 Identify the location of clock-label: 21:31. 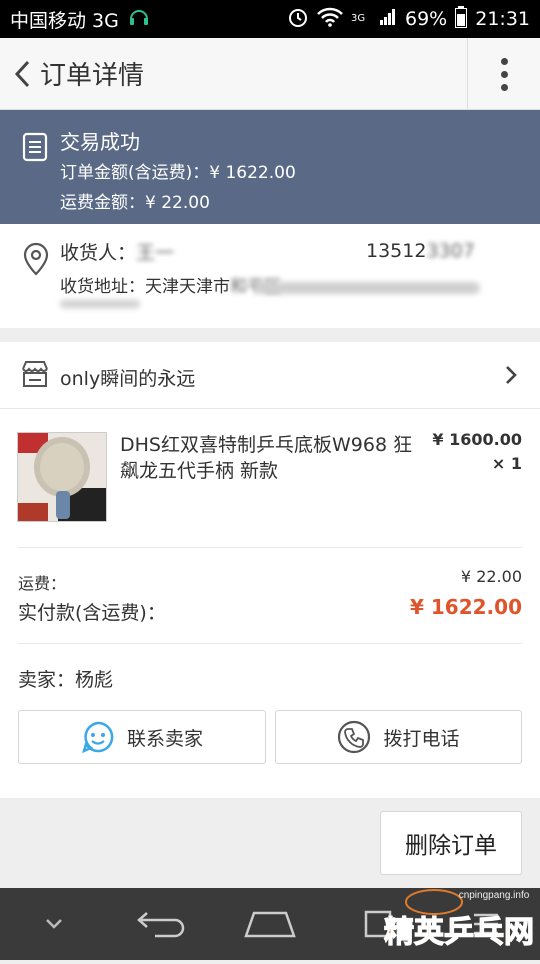
(502, 19).